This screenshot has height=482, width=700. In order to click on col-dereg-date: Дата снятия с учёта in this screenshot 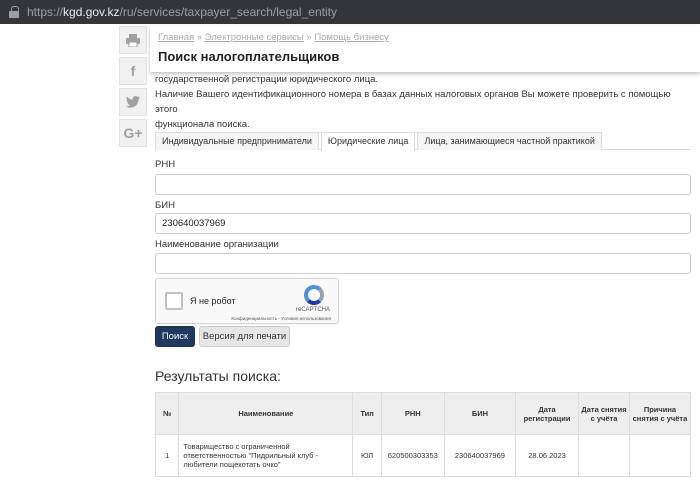, I will do `click(604, 413)`.